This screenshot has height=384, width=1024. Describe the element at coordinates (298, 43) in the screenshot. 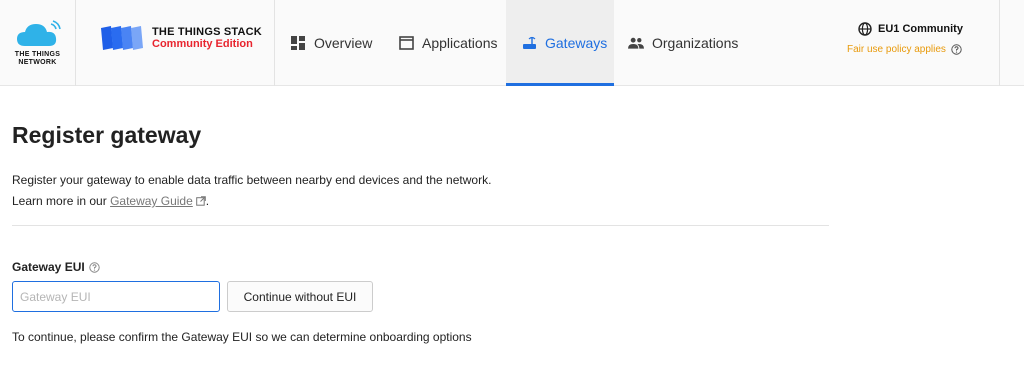

I see `dashboard-icon` at that location.